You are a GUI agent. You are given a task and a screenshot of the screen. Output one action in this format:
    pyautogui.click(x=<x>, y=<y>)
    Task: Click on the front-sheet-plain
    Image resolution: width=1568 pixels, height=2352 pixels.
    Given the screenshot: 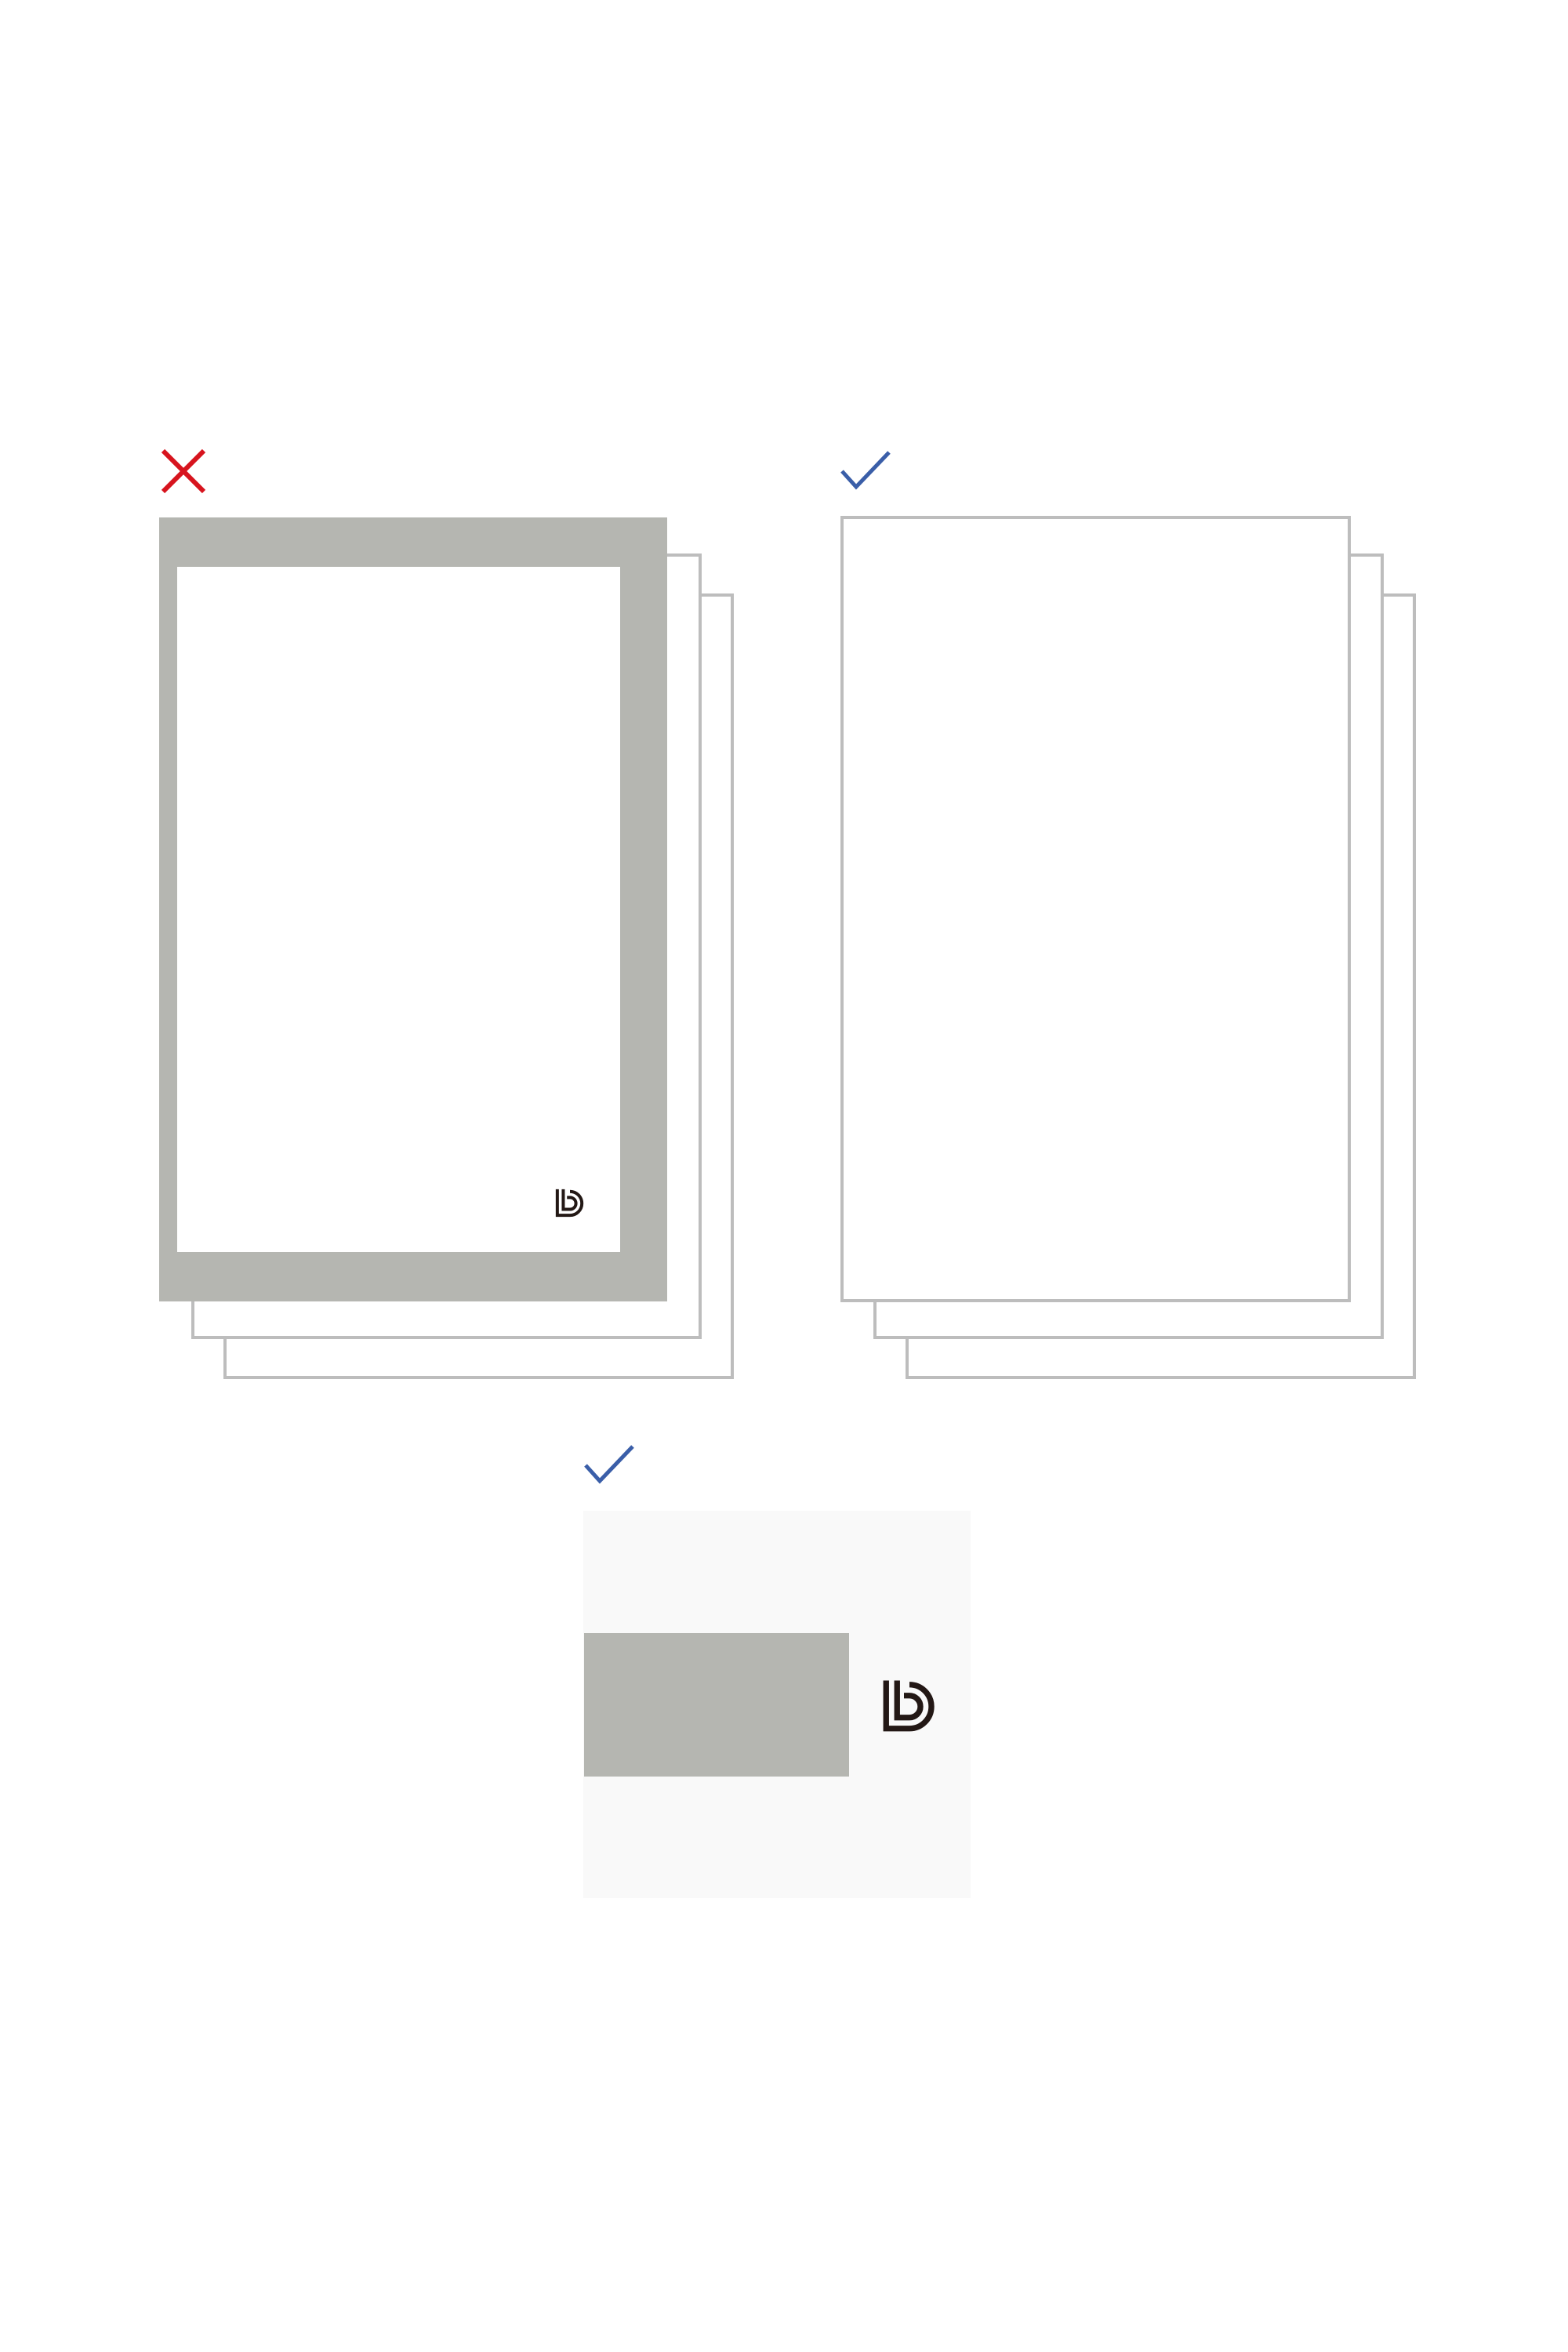 What is the action you would take?
    pyautogui.click(x=1095, y=909)
    